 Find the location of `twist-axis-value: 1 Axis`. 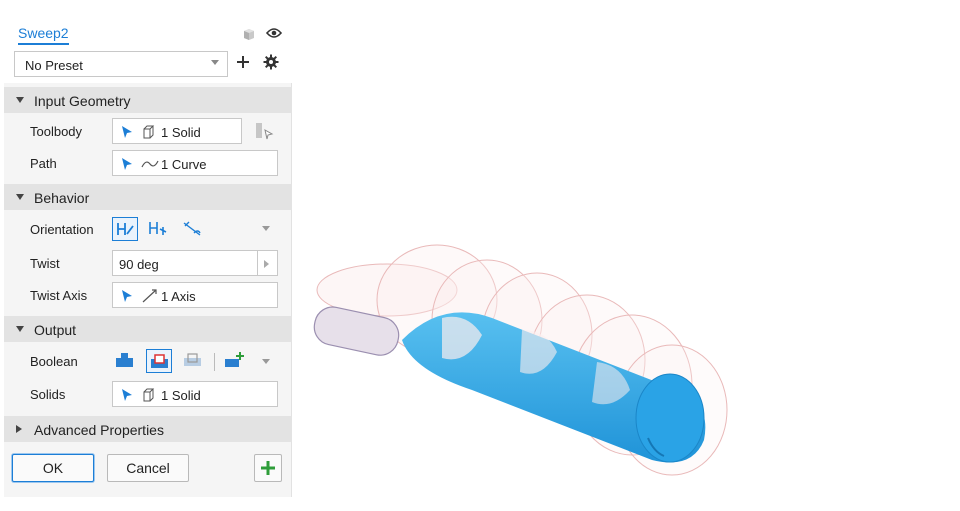

twist-axis-value: 1 Axis is located at coordinates (178, 296).